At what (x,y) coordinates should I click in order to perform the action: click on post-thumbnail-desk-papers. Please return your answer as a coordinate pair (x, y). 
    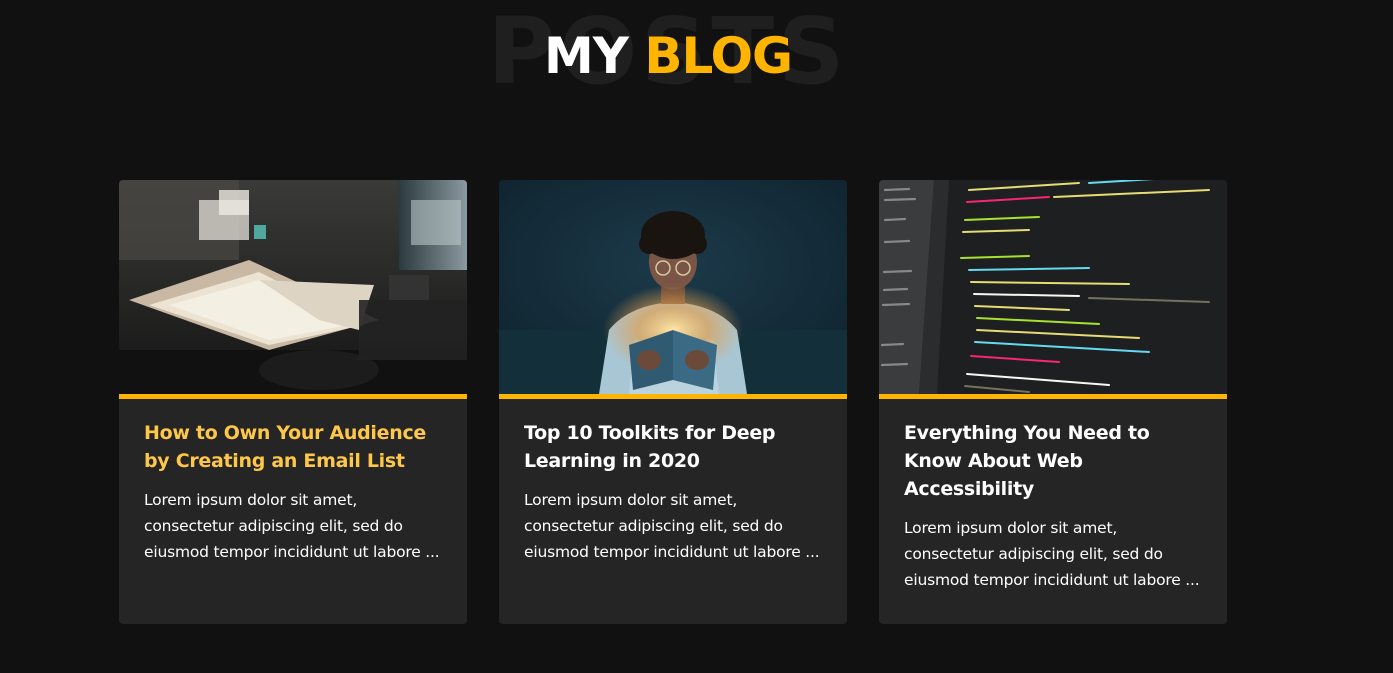
    Looking at the image, I should click on (293, 289).